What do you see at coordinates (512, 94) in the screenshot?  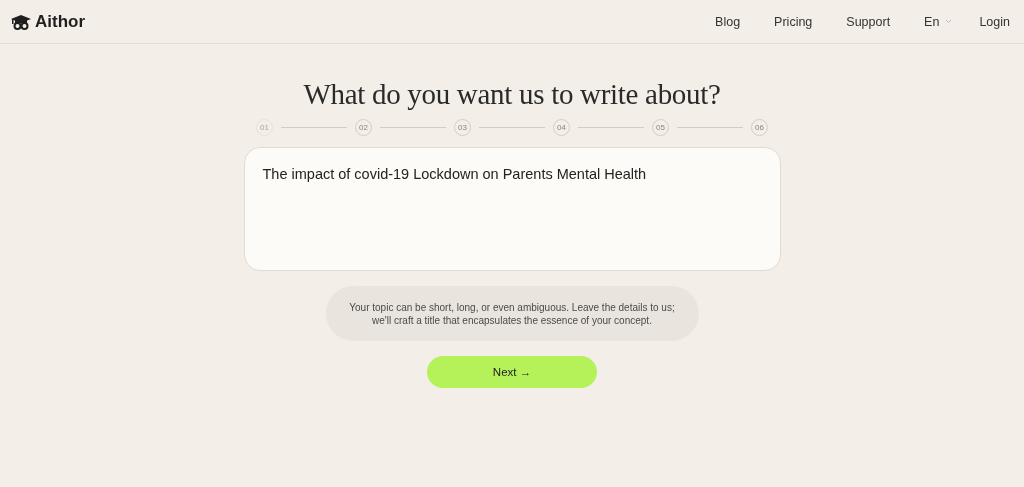 I see `page-heading: What do you want us to write about?` at bounding box center [512, 94].